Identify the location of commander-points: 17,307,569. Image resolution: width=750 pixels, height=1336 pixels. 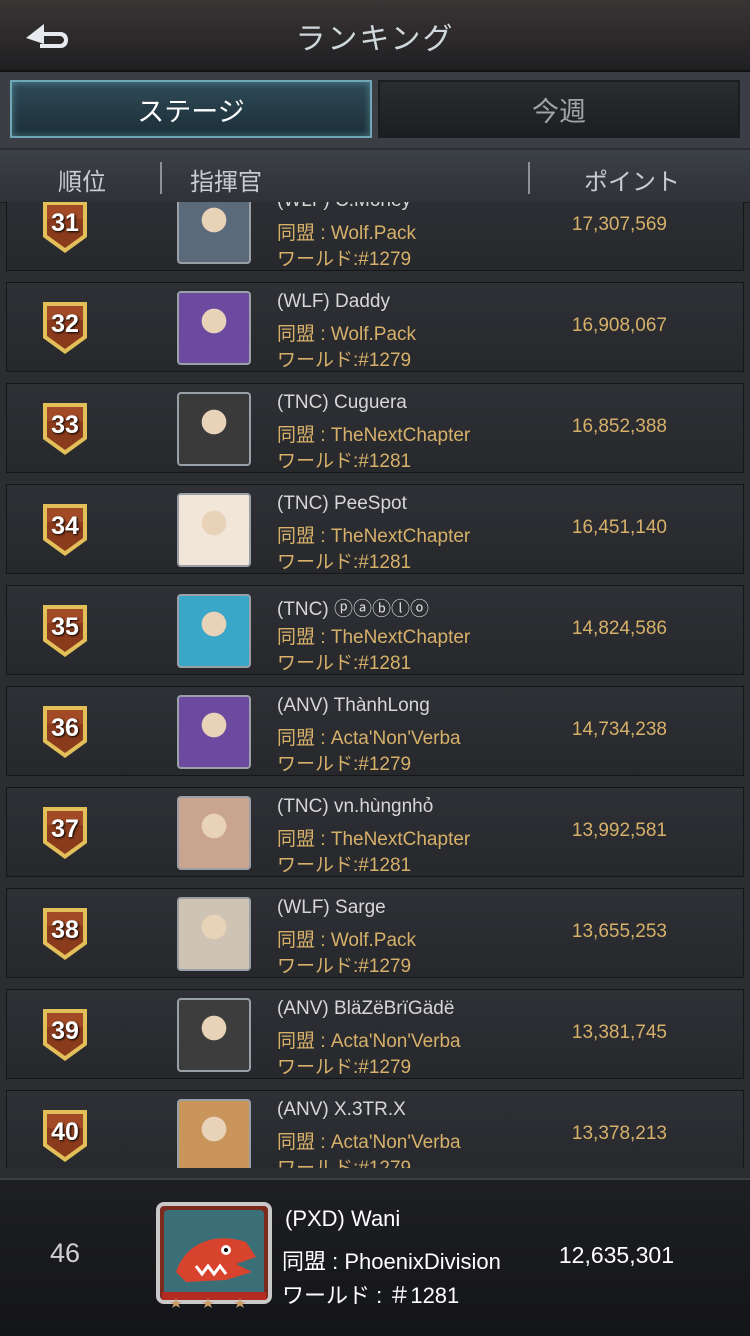
(619, 224).